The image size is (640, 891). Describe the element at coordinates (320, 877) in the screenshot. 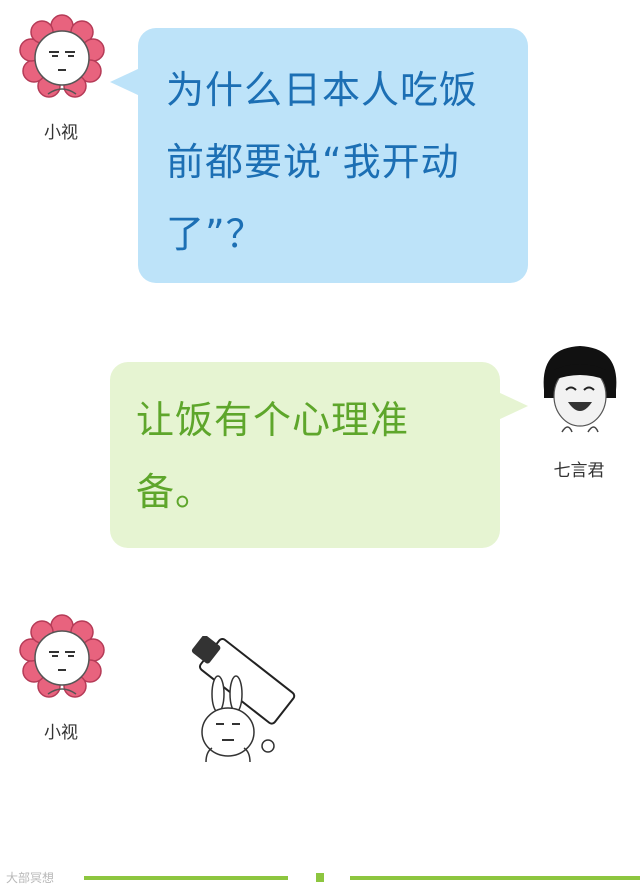

I see `footer-divider-dot` at that location.